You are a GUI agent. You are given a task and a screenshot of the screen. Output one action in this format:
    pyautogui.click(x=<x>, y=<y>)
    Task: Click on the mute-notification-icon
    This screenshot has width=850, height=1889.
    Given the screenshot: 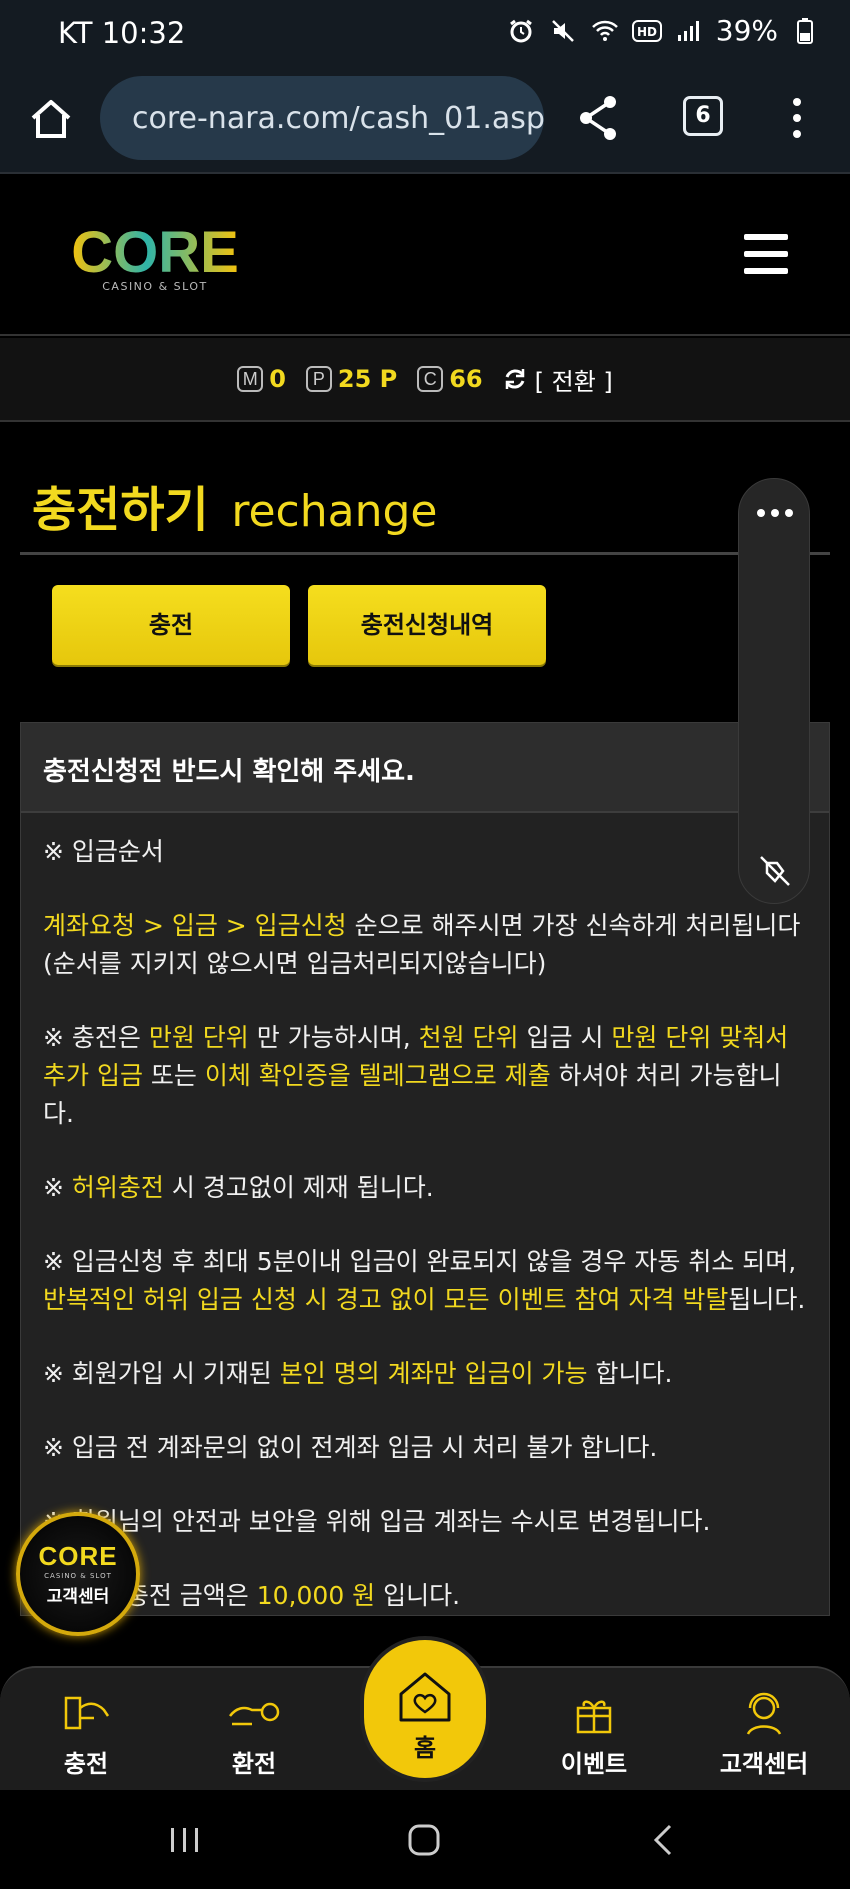 What is the action you would take?
    pyautogui.click(x=775, y=871)
    